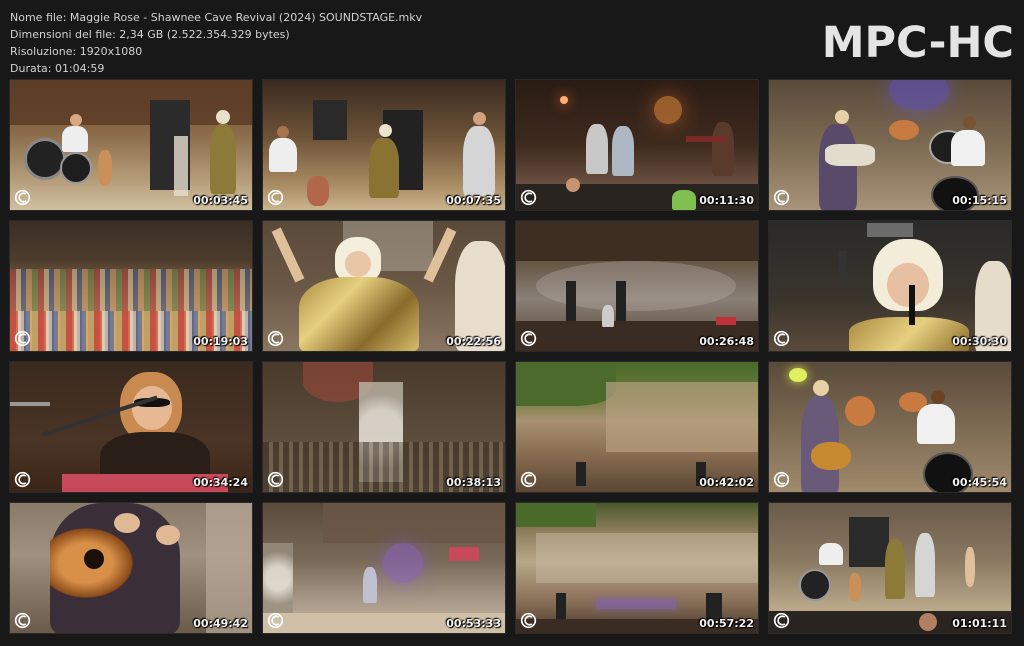 The image size is (1024, 646). Describe the element at coordinates (473, 341) in the screenshot. I see `timestamp: 00:22:56` at that location.